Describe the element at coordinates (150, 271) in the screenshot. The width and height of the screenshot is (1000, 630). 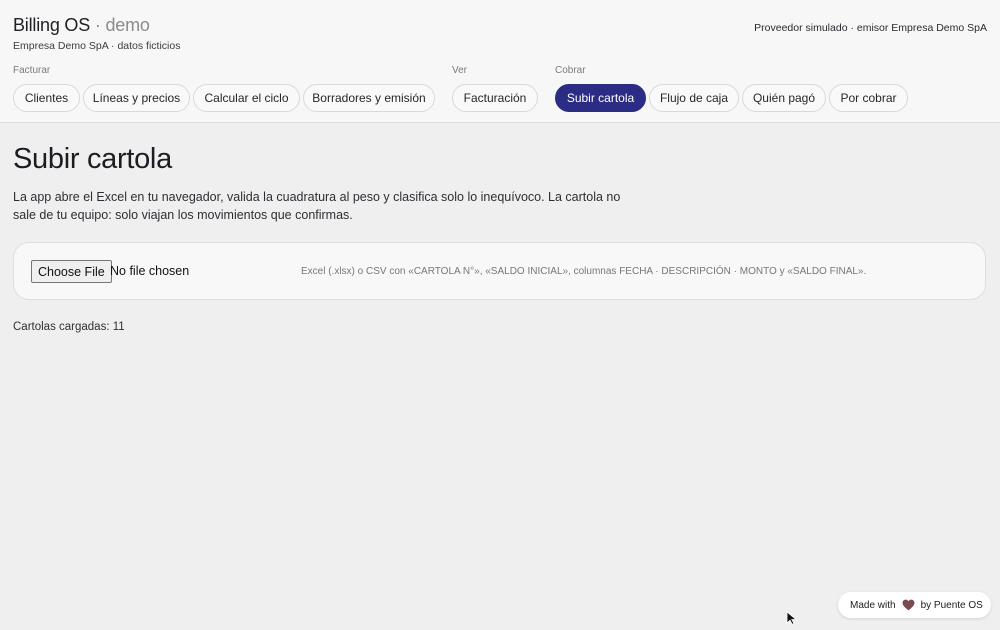
I see `file-status-text: No file chosen` at that location.